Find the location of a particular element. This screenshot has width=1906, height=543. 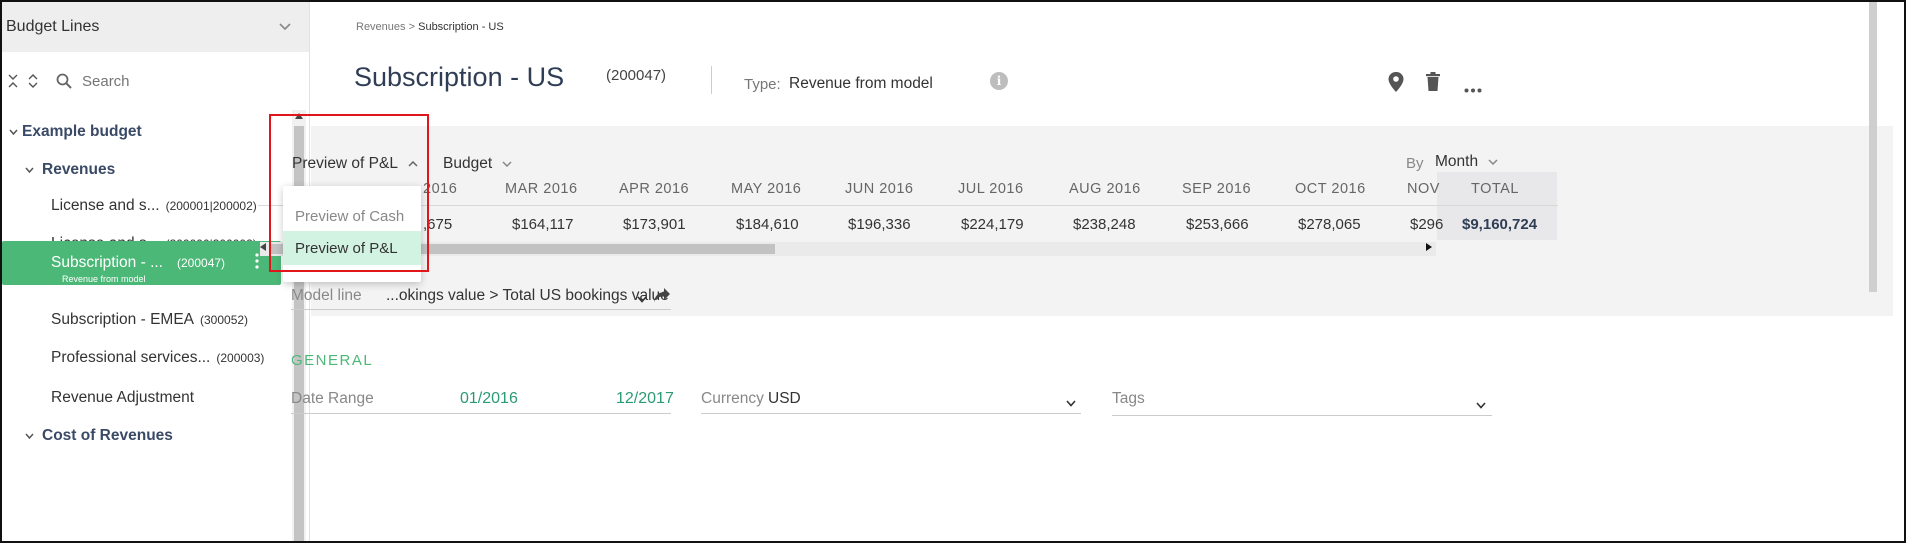

tree-item-cost-of-revenues: Cost of Revenues is located at coordinates (165, 436).